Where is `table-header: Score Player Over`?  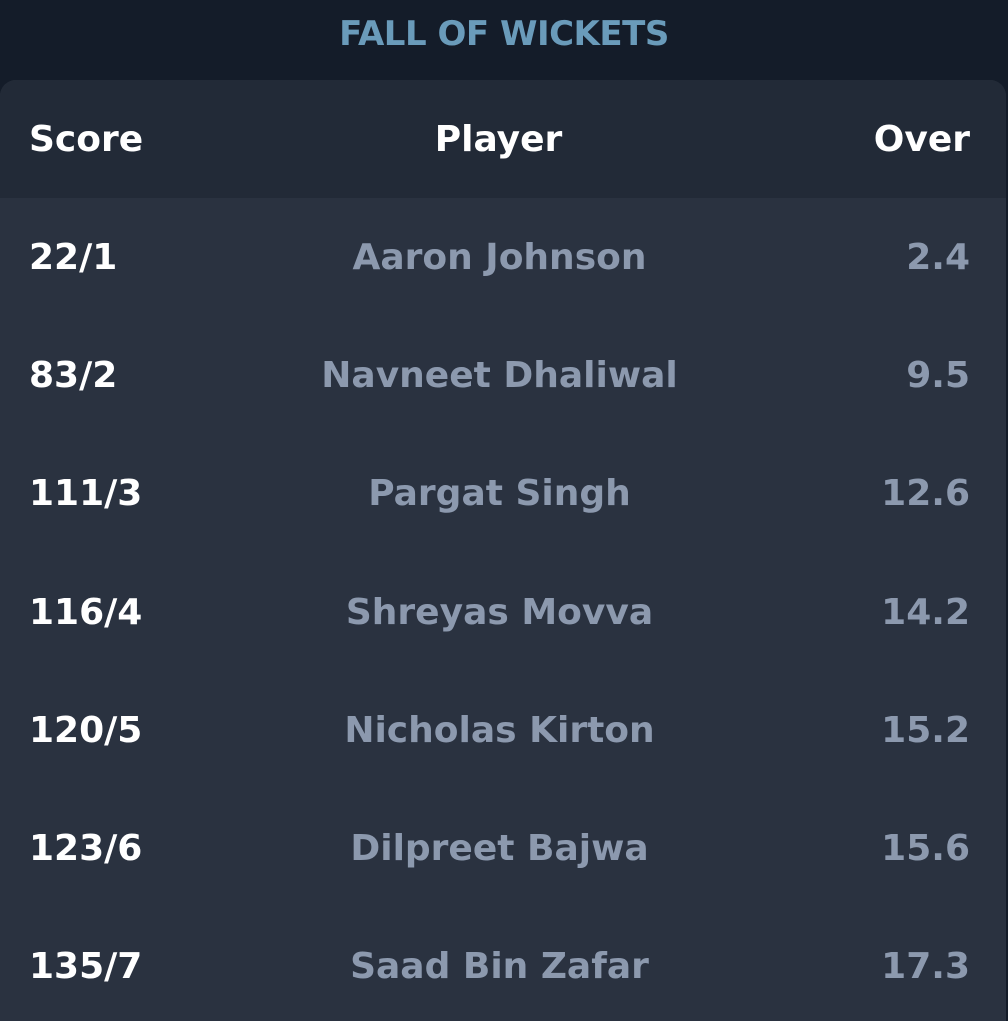 table-header: Score Player Over is located at coordinates (503, 139).